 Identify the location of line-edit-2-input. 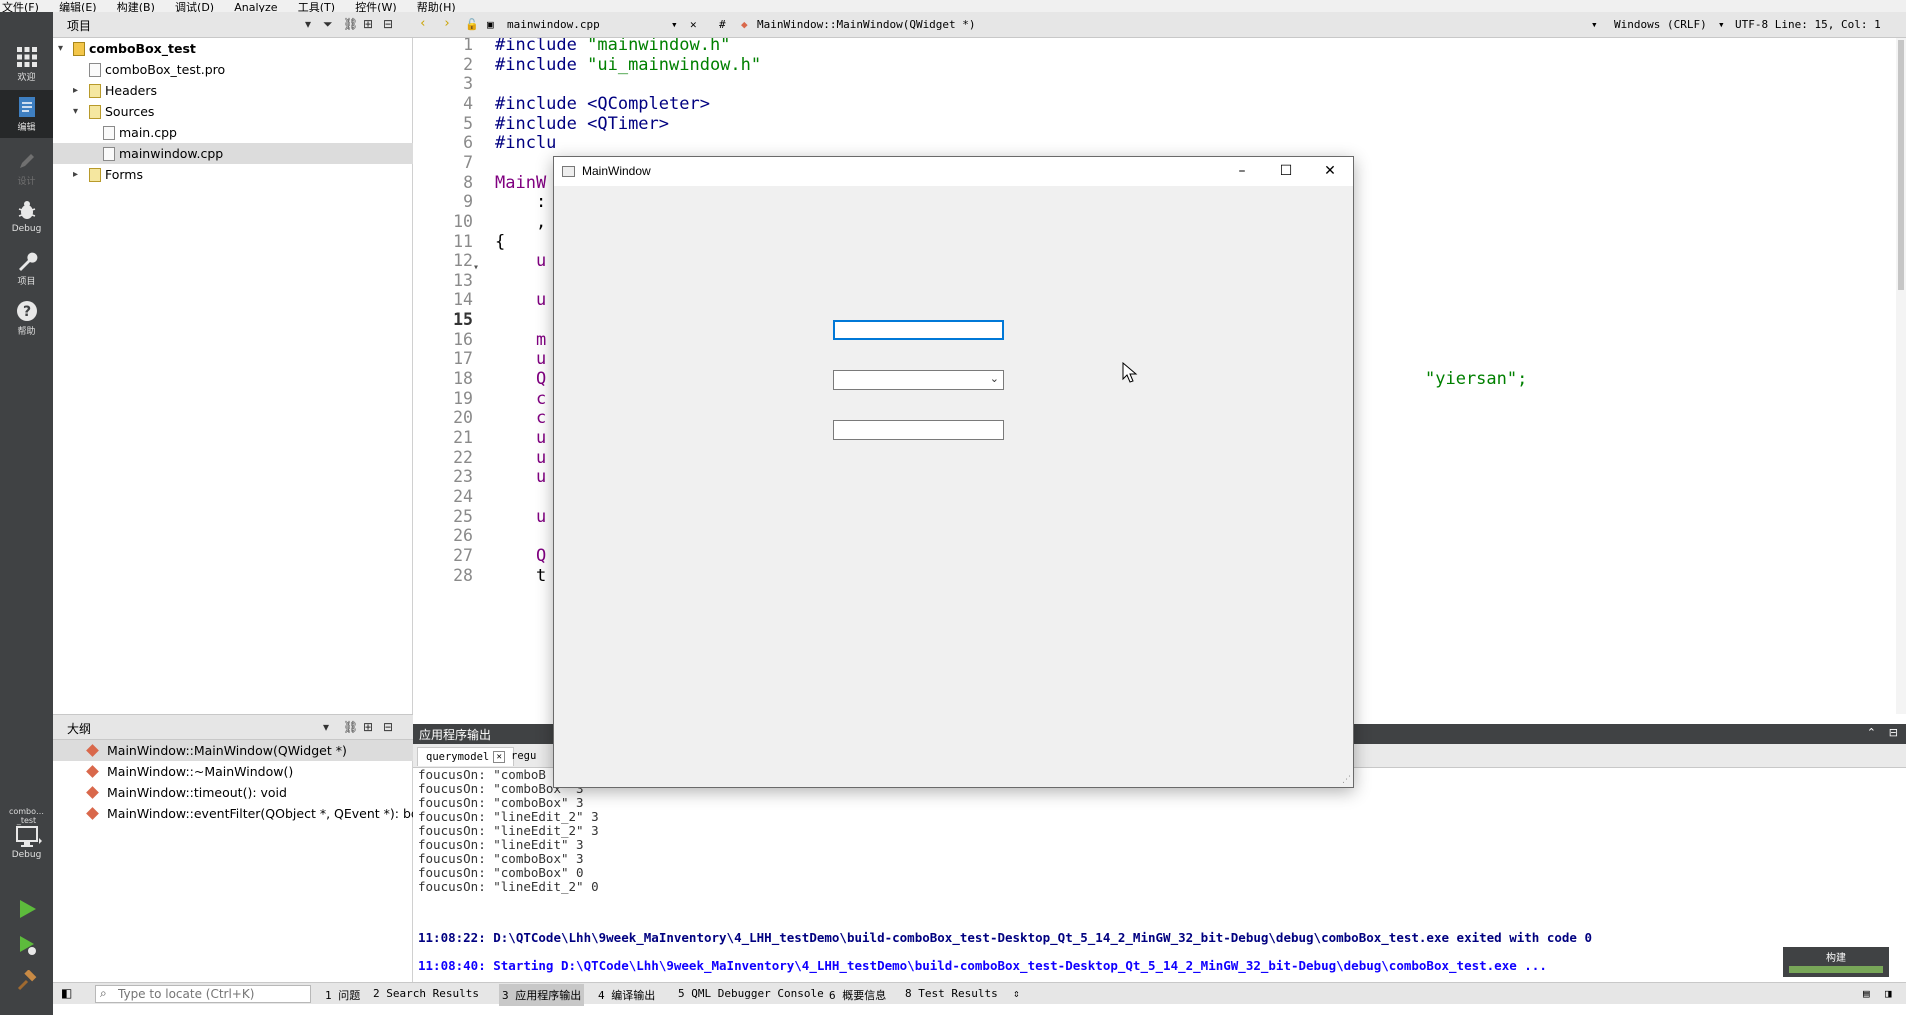
(918, 430).